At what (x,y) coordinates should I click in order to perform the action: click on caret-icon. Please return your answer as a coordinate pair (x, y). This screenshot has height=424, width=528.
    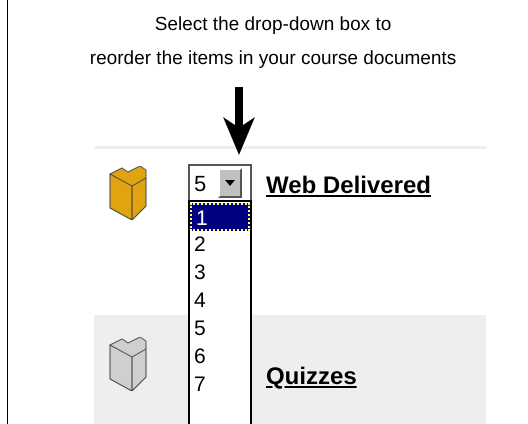
    Looking at the image, I should click on (230, 183).